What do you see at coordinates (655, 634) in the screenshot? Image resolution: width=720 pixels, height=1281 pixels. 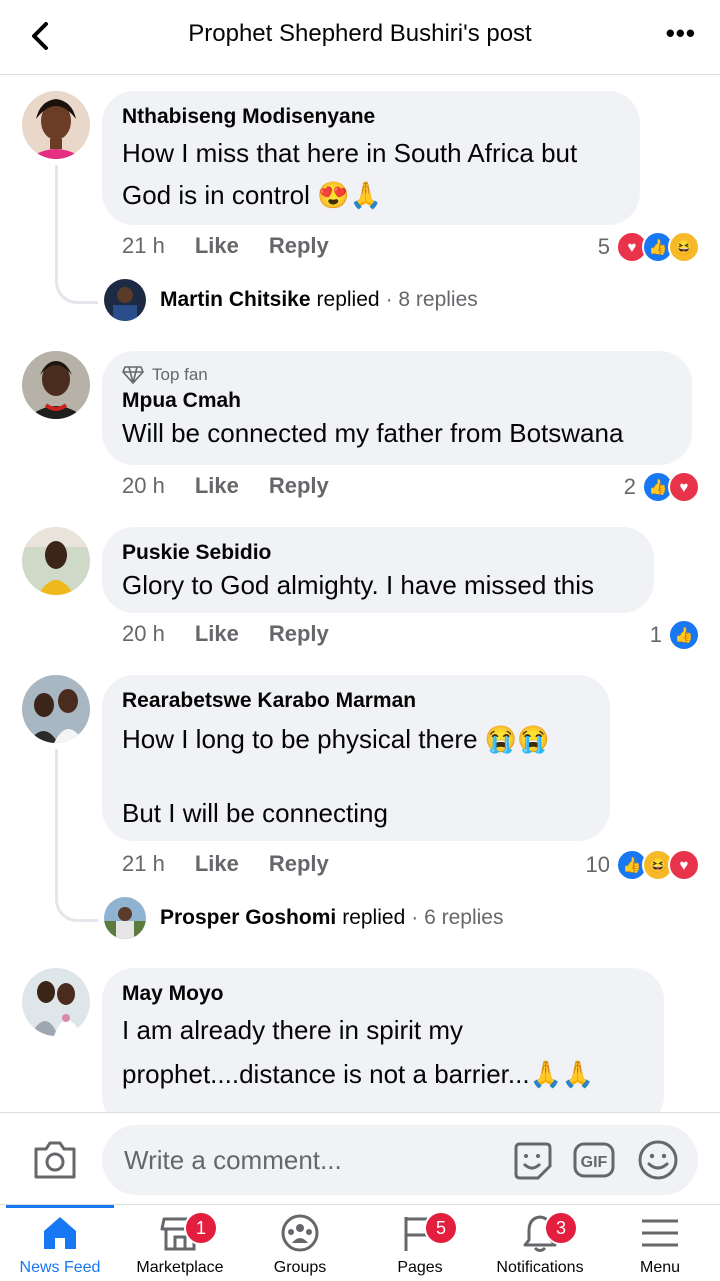 I see `reaction-count: 1` at bounding box center [655, 634].